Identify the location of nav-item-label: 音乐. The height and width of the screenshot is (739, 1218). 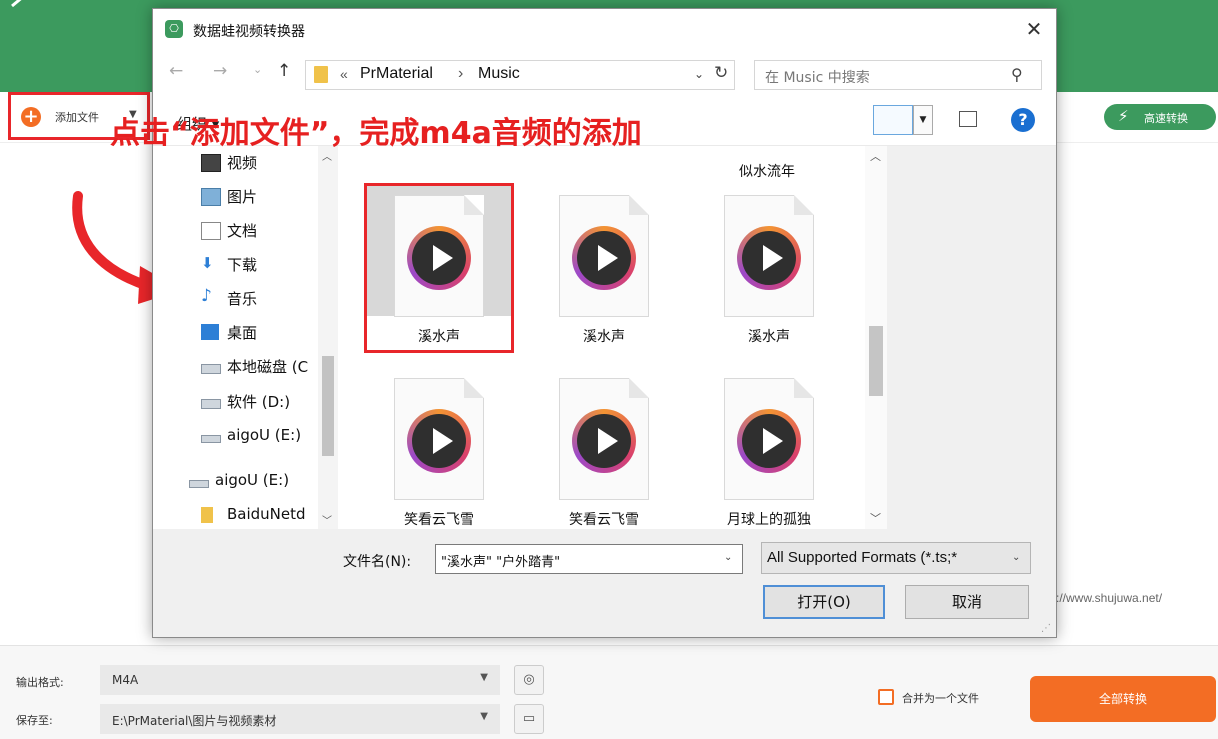
(242, 299).